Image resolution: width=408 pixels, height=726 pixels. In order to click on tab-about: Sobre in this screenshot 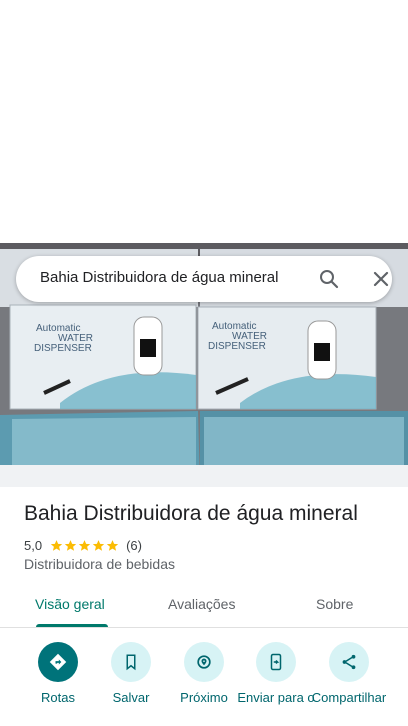, I will do `click(334, 604)`.